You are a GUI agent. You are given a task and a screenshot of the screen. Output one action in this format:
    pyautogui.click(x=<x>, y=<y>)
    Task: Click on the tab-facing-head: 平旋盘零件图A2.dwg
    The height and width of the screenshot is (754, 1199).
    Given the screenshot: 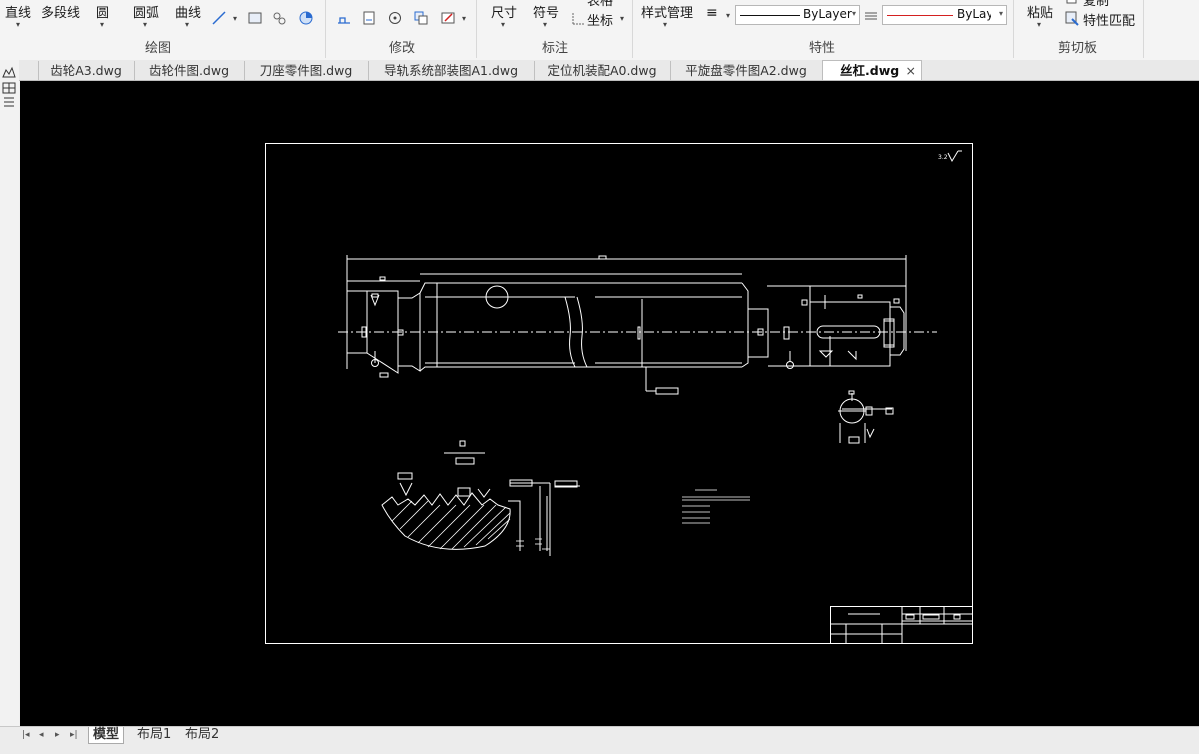 What is the action you would take?
    pyautogui.click(x=745, y=70)
    